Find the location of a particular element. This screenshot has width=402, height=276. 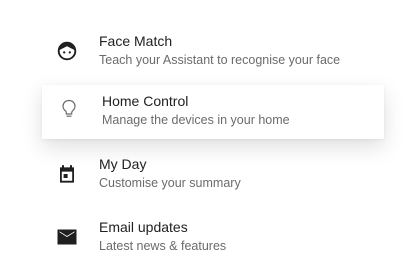

calendar-icon is located at coordinates (67, 174).